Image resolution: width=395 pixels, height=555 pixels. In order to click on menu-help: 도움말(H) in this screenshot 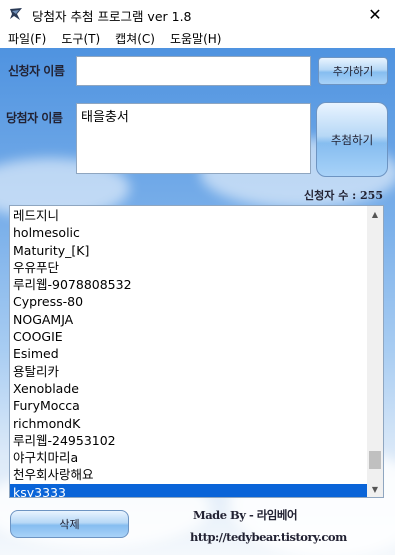, I will do `click(195, 38)`.